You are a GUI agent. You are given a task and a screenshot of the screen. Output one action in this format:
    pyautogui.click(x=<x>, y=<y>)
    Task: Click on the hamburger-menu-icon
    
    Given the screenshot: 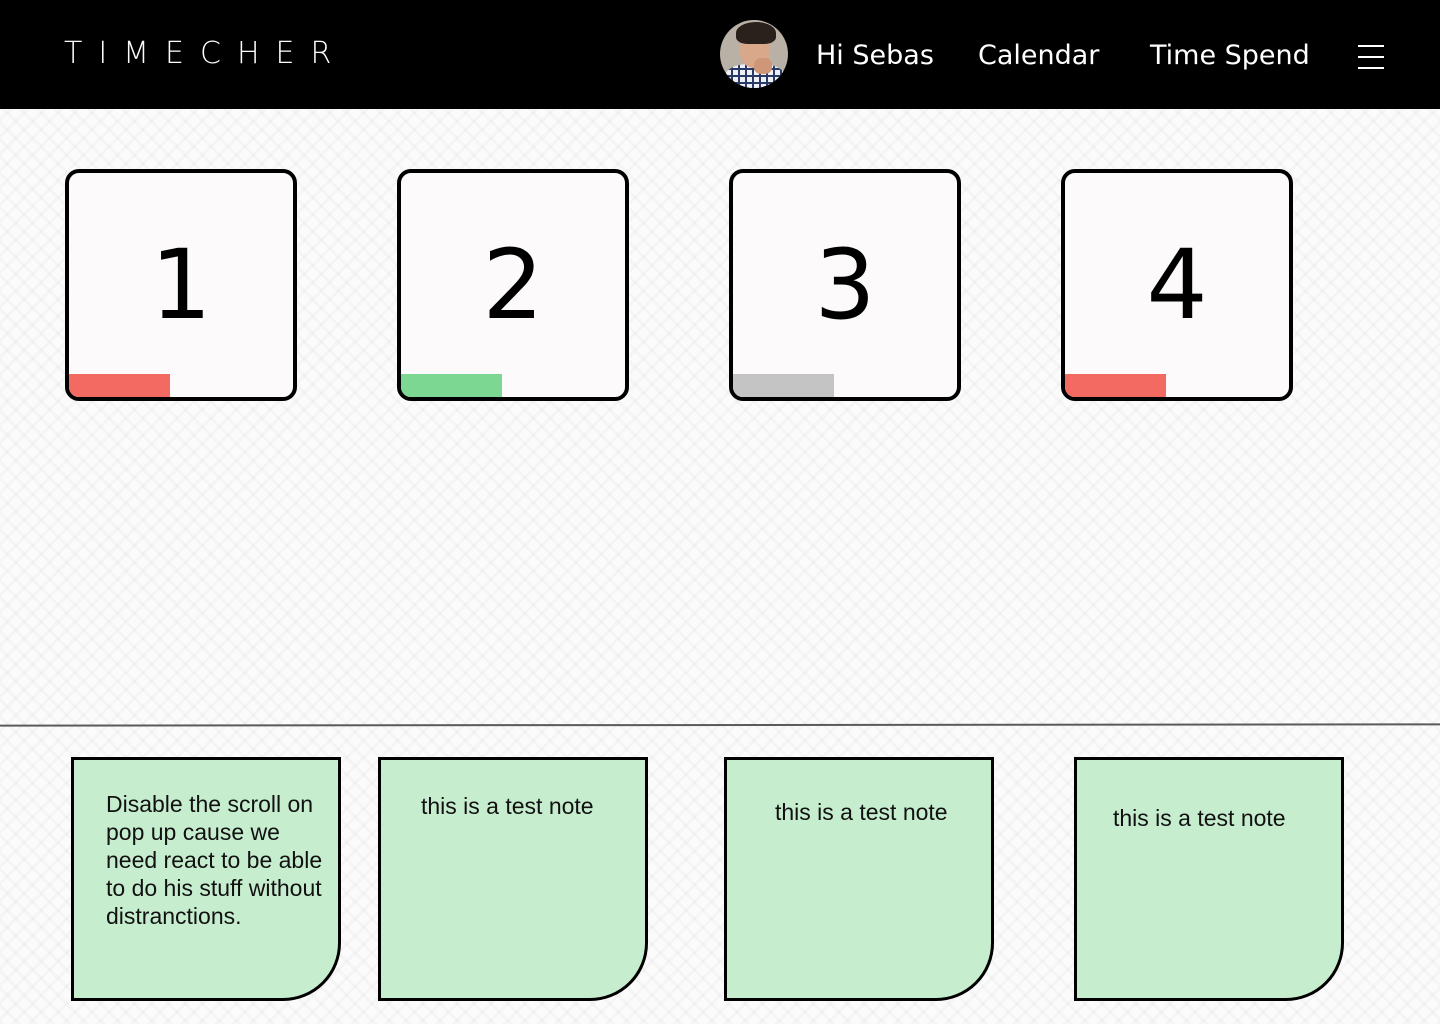 What is the action you would take?
    pyautogui.click(x=1371, y=57)
    